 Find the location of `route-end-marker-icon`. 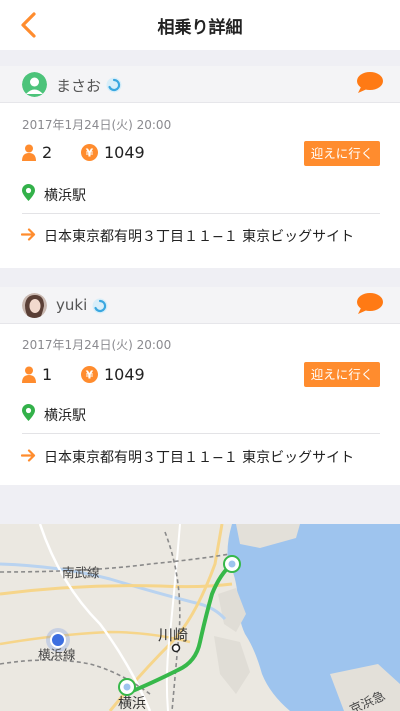

route-end-marker-icon is located at coordinates (232, 564).